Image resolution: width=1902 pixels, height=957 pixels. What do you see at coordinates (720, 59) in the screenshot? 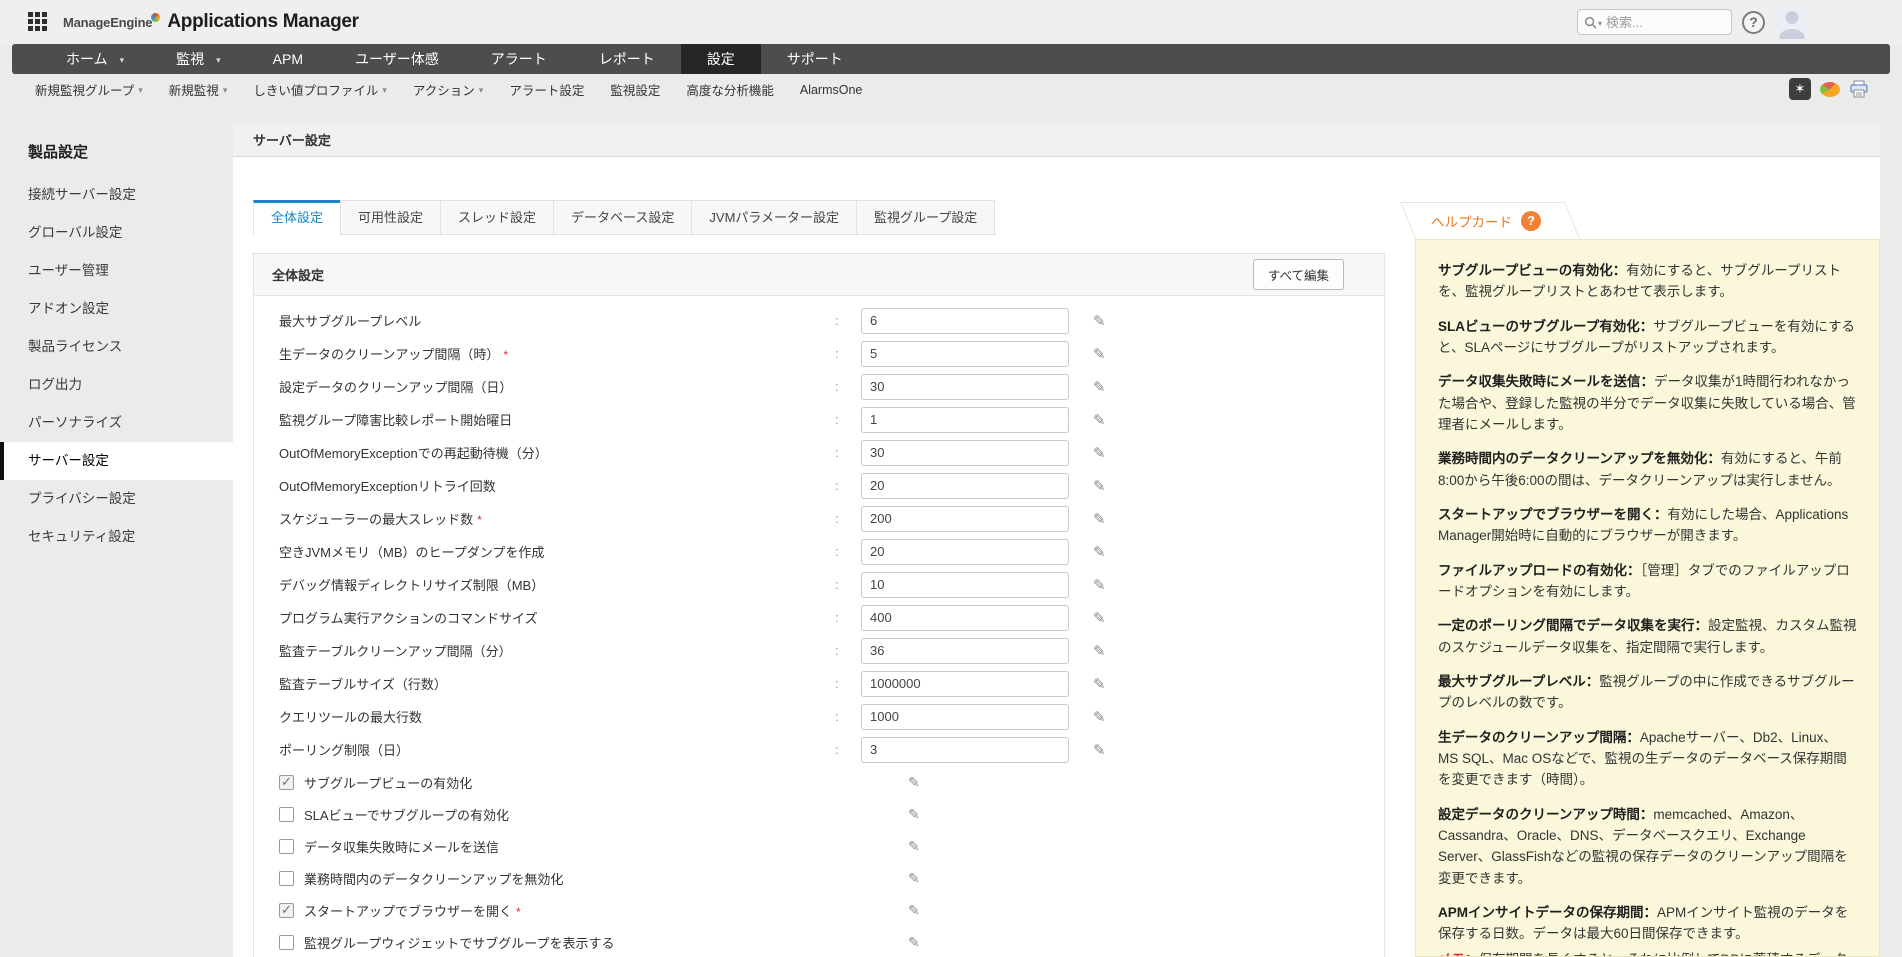
I see `nav-settings: 設定` at bounding box center [720, 59].